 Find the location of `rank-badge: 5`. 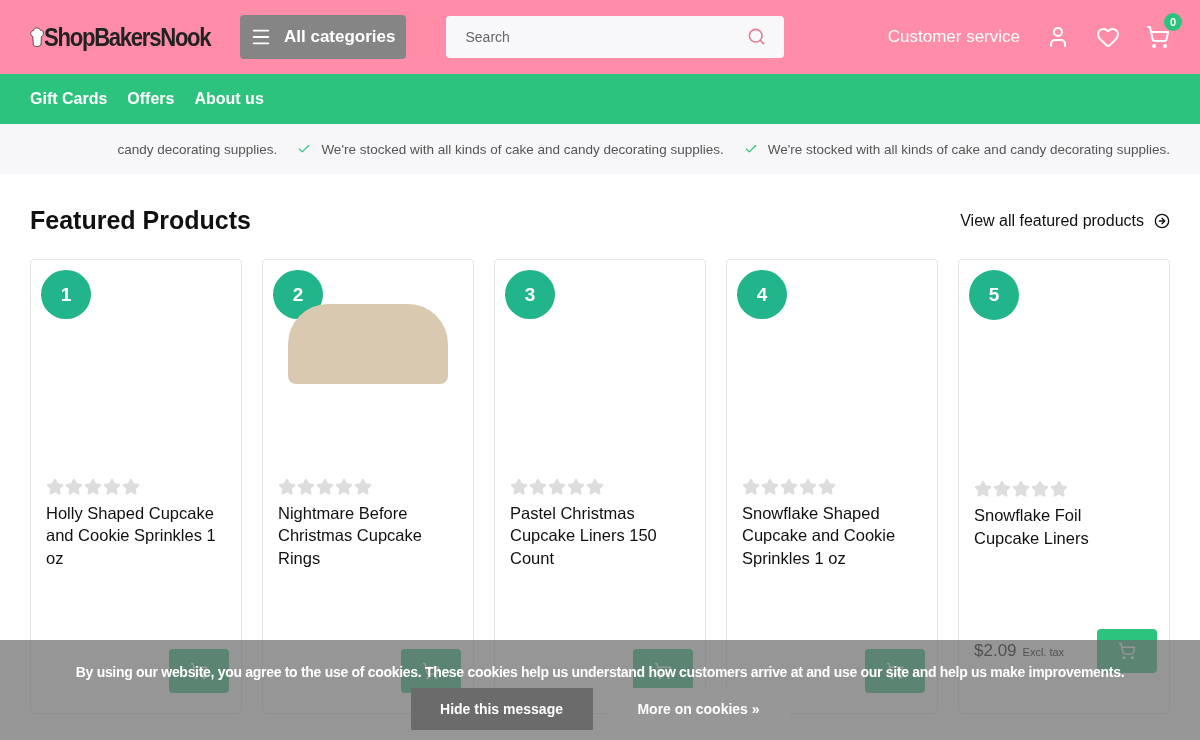

rank-badge: 5 is located at coordinates (994, 295).